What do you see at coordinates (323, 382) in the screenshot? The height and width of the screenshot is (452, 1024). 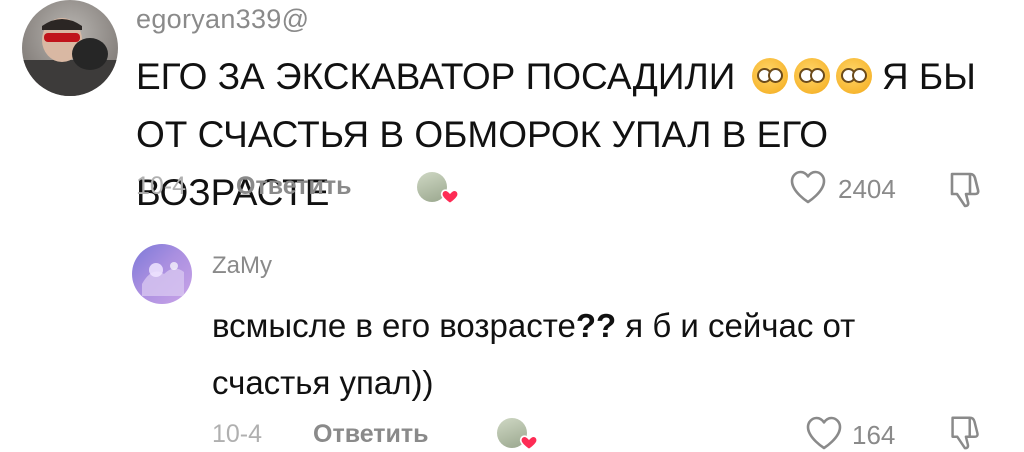 I see `reply-text-line2: счастья упал))` at bounding box center [323, 382].